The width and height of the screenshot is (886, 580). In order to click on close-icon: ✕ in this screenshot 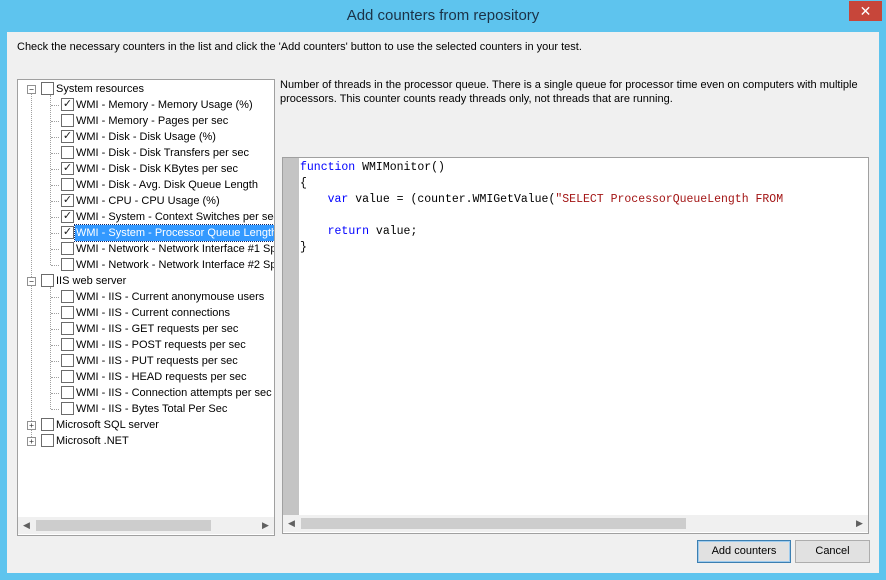, I will do `click(865, 11)`.